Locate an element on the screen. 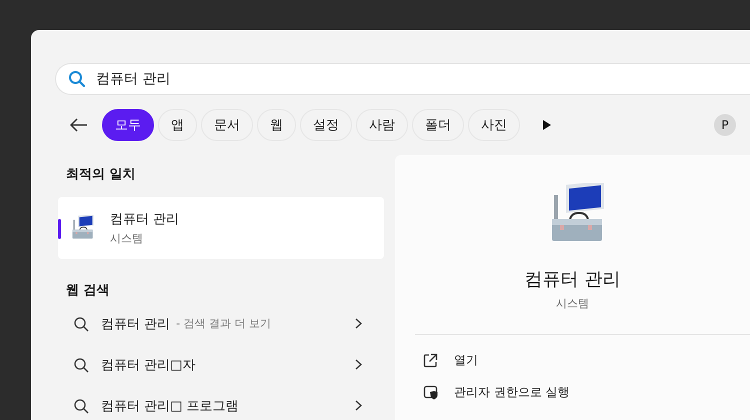 This screenshot has height=420, width=750. filter-tab: 문서 is located at coordinates (227, 125).